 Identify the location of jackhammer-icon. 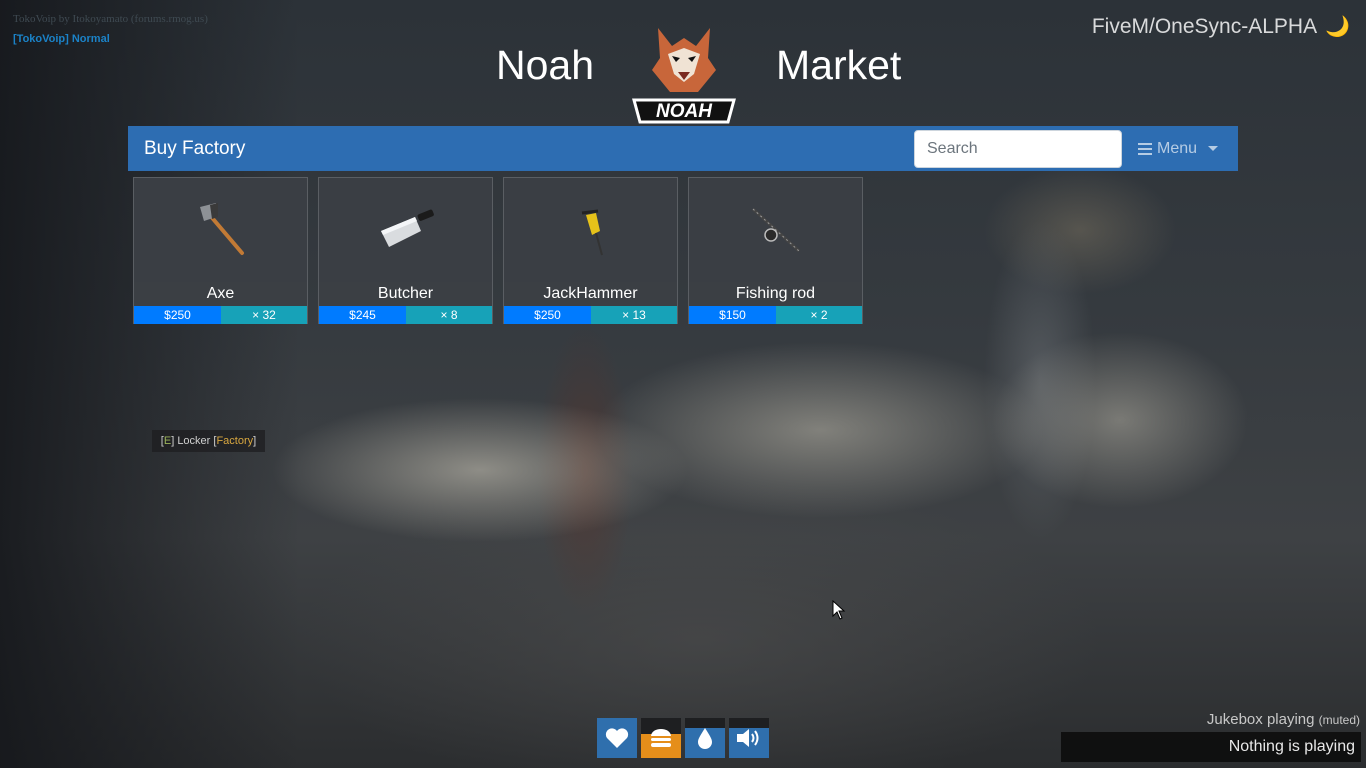
(592, 232).